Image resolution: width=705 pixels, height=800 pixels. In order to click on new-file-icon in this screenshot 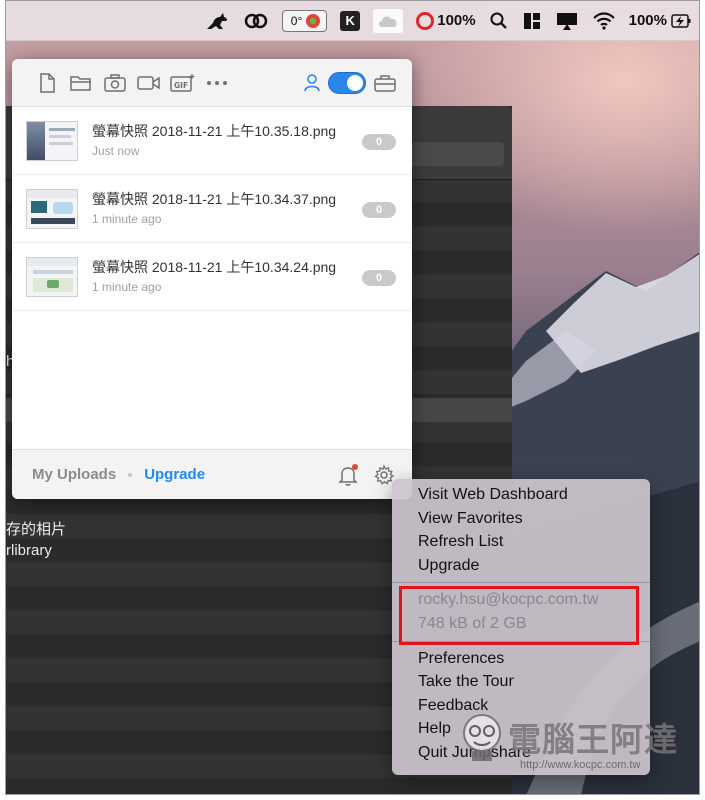, I will do `click(47, 83)`.